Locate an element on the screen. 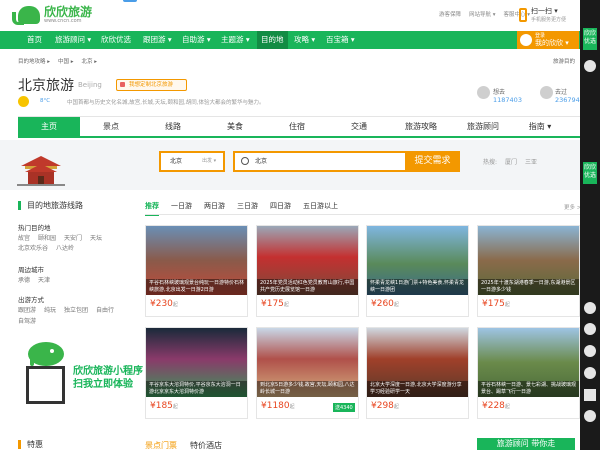 This screenshot has width=600, height=451. edit-icon is located at coordinates (590, 373).